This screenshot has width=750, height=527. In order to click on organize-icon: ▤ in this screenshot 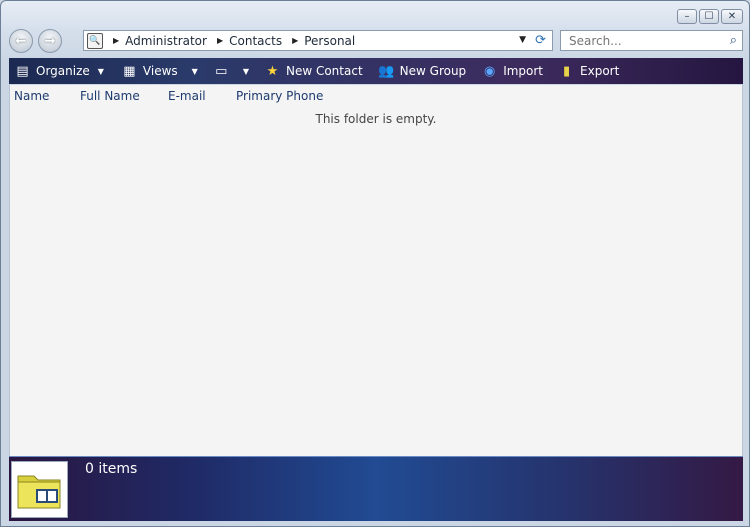, I will do `click(22, 71)`.